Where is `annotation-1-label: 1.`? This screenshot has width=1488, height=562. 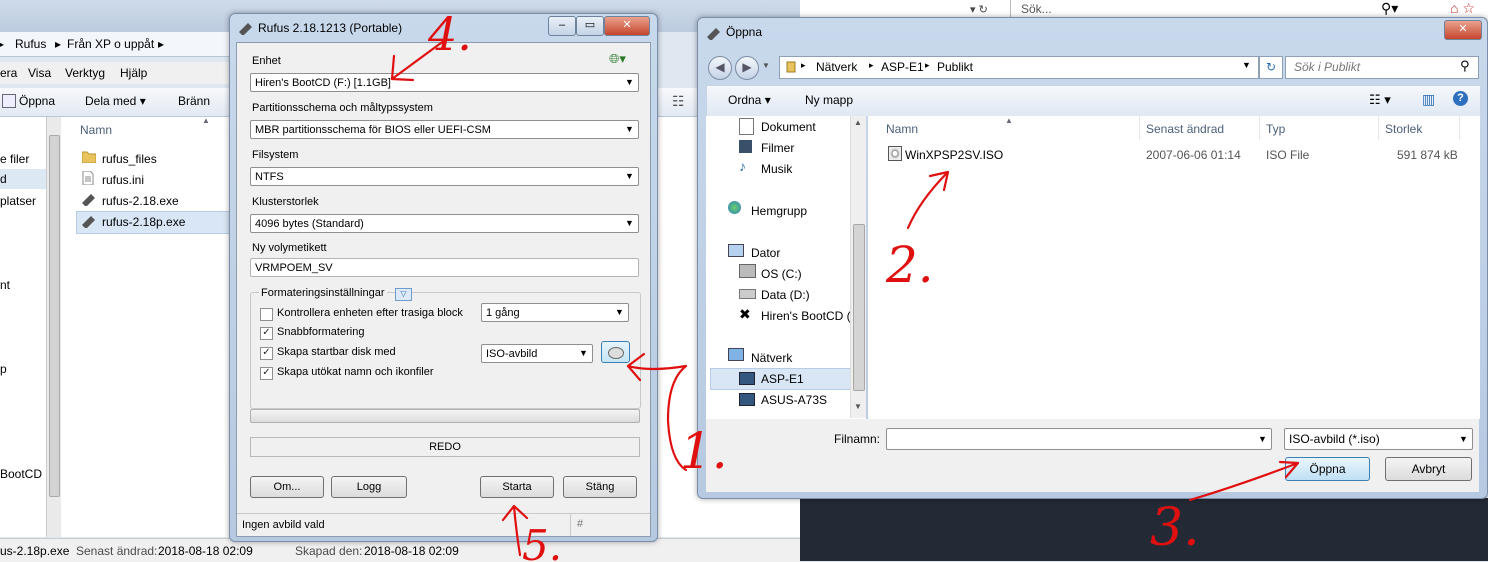
annotation-1-label: 1. is located at coordinates (704, 451).